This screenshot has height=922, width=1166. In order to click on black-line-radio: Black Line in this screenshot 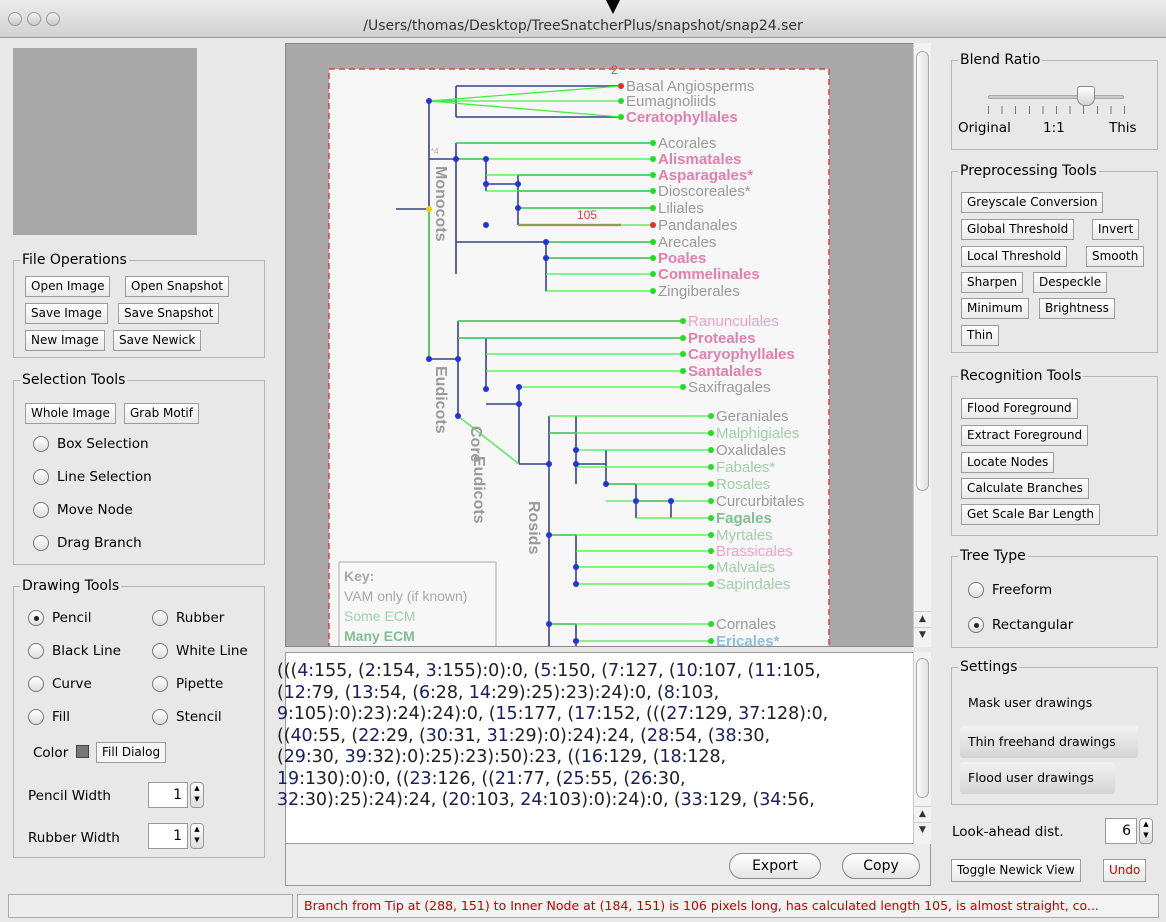, I will do `click(74, 651)`.